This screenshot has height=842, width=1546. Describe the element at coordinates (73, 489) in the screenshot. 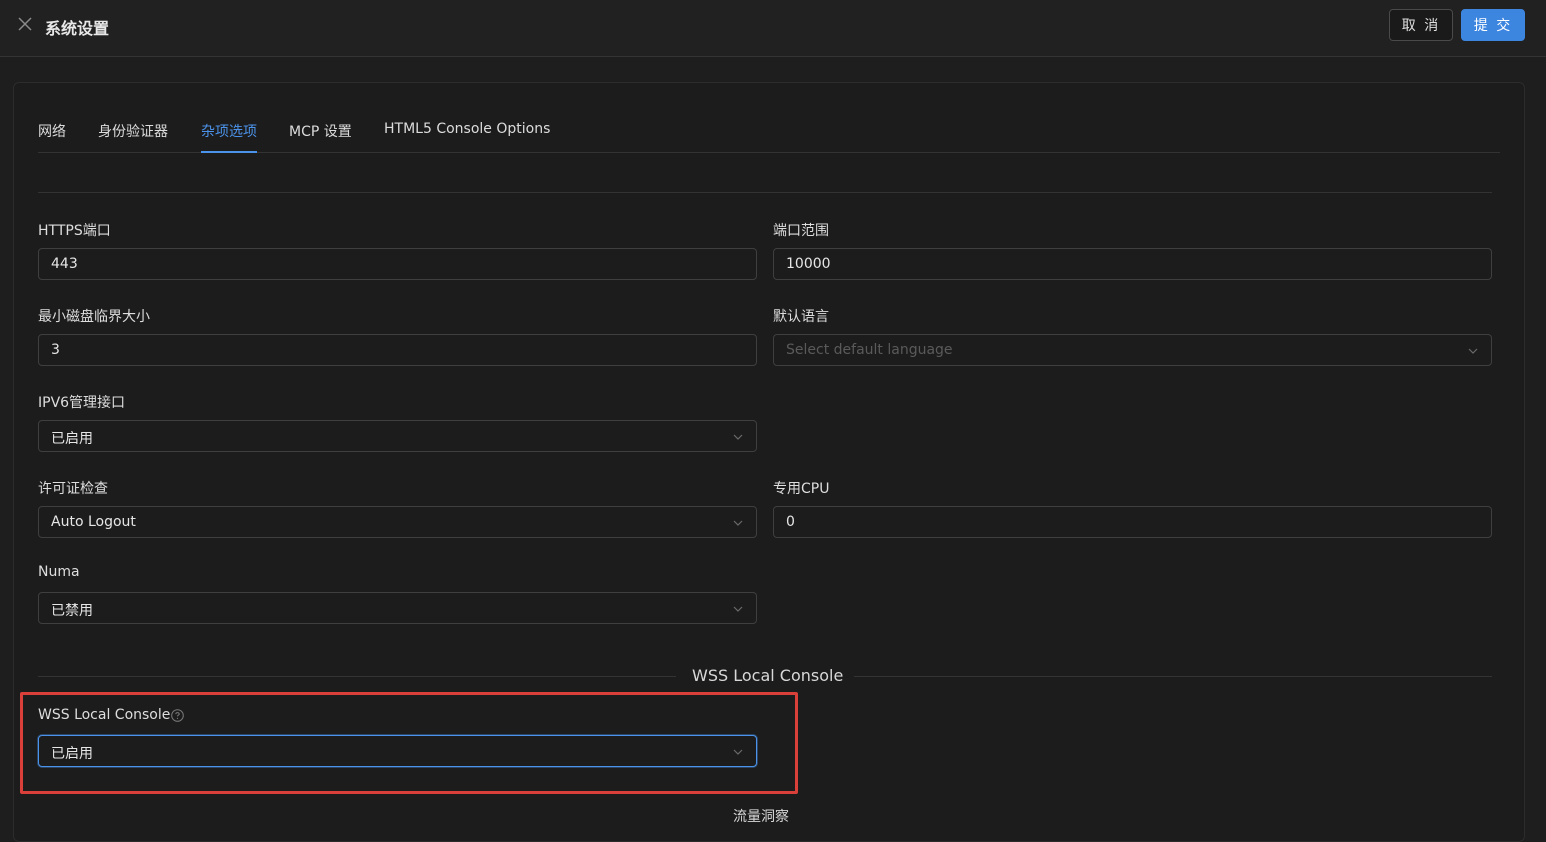

I see `license-check-label: 许可证检查` at that location.